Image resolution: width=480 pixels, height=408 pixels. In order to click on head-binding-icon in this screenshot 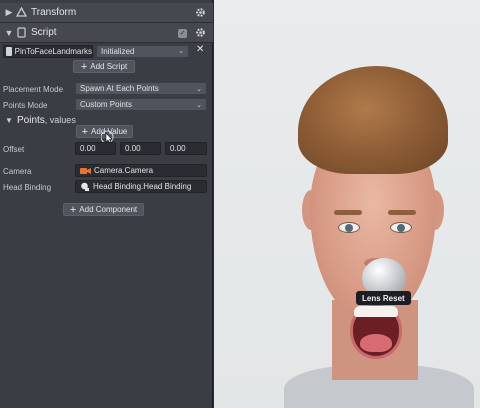, I will do `click(85, 186)`.